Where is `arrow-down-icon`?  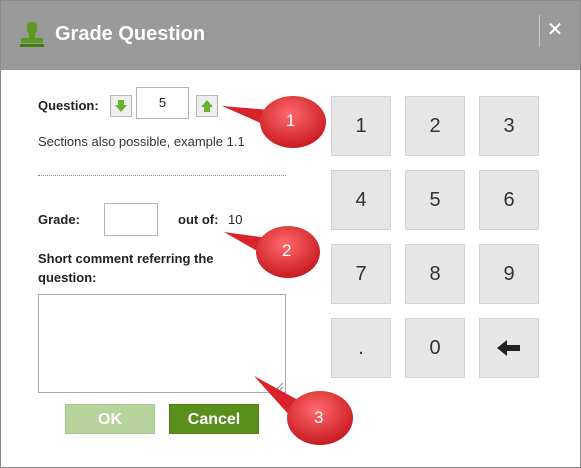
arrow-down-icon is located at coordinates (121, 106).